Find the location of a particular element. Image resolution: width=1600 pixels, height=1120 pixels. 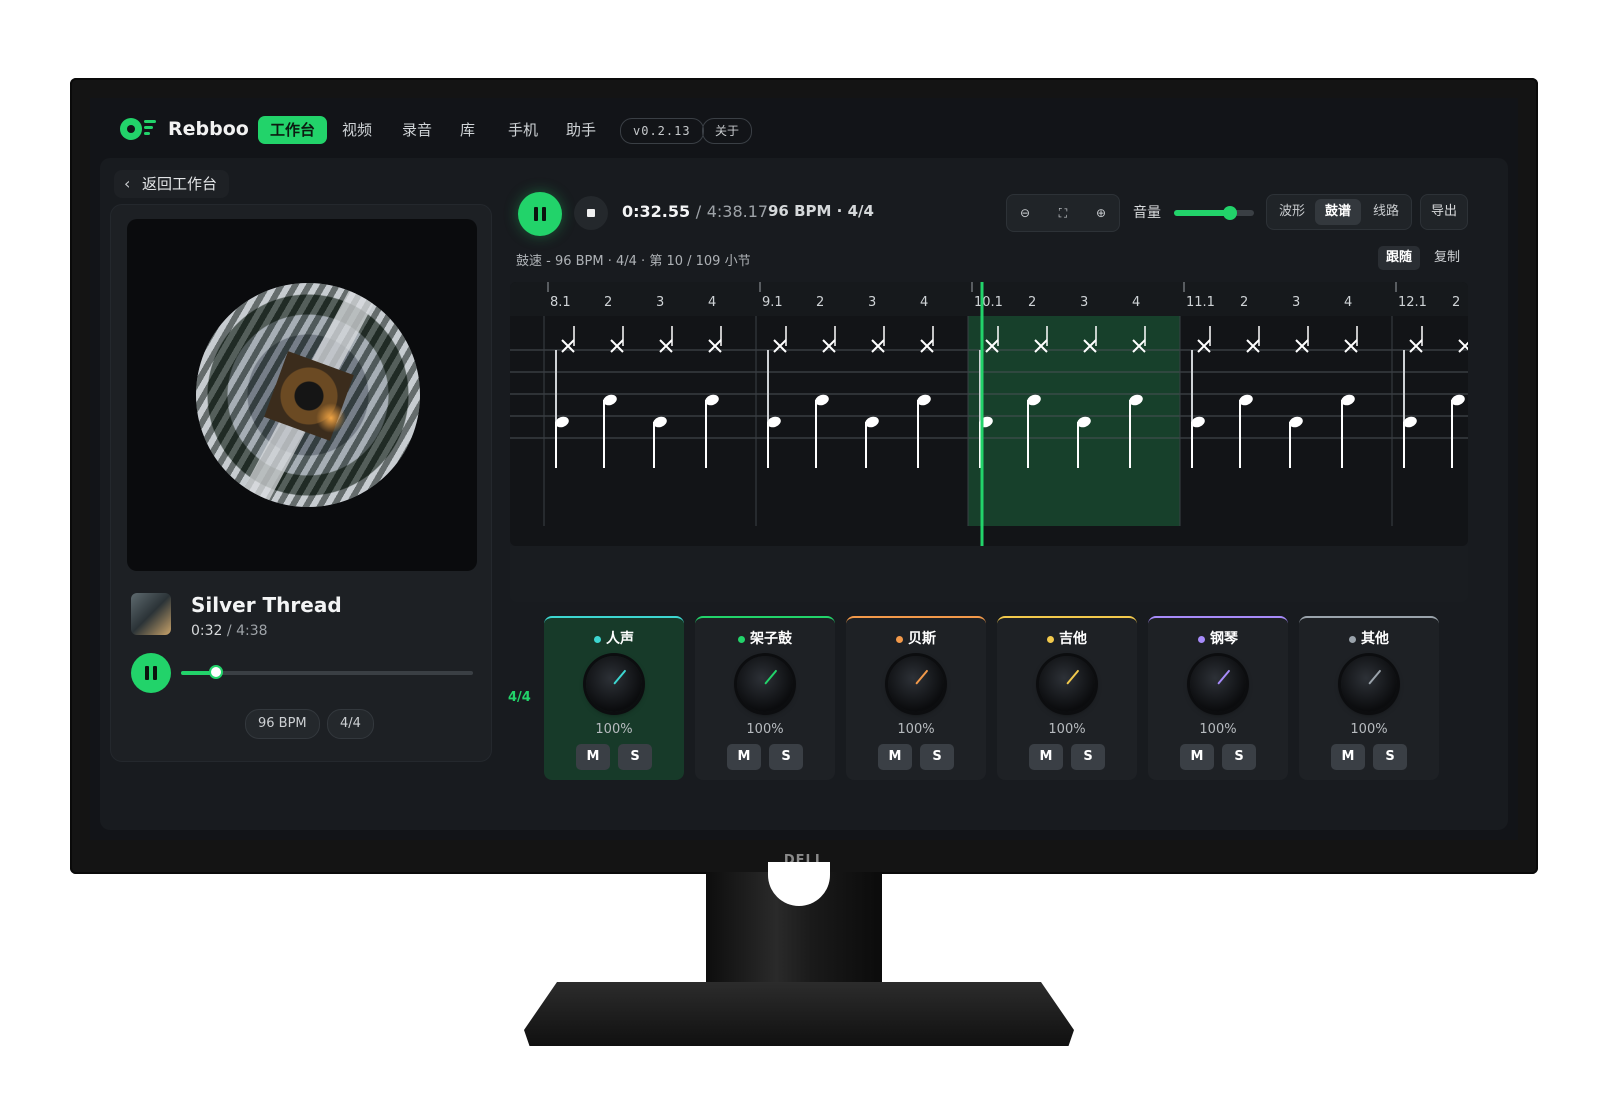

channel-name: 贝斯 is located at coordinates (916, 638).